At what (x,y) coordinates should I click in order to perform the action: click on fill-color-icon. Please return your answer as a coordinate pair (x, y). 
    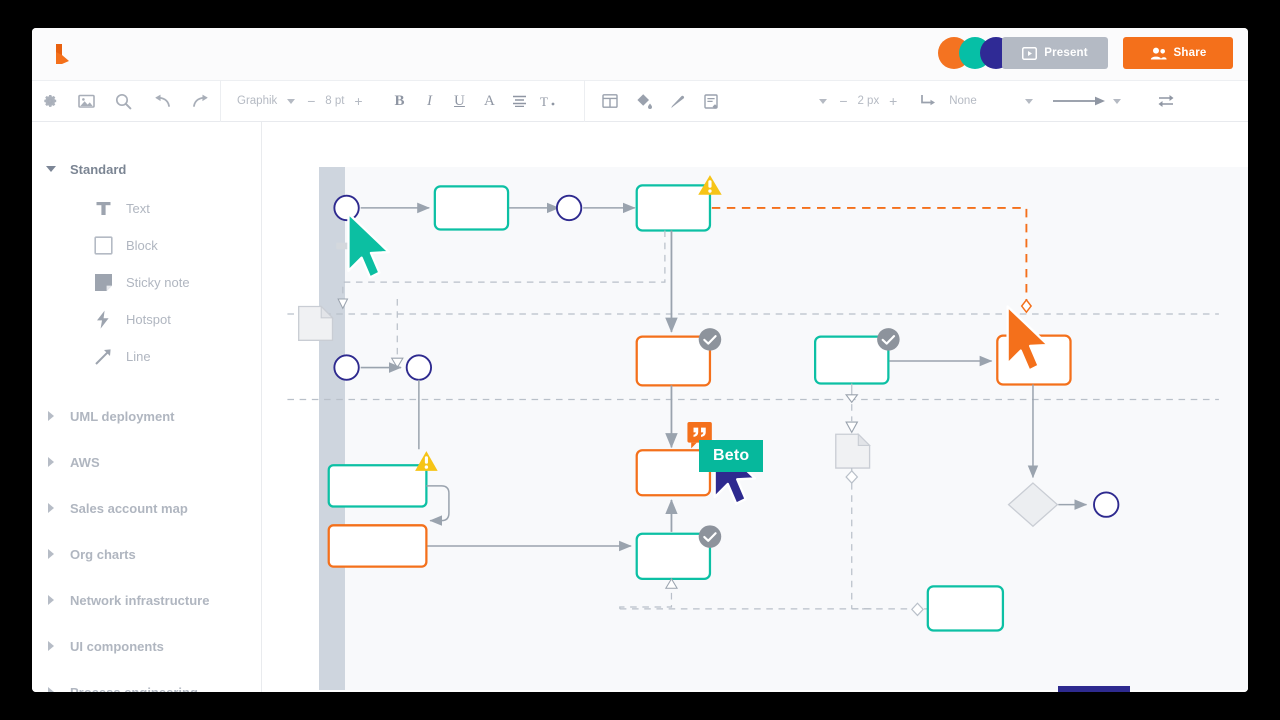
    Looking at the image, I should click on (644, 101).